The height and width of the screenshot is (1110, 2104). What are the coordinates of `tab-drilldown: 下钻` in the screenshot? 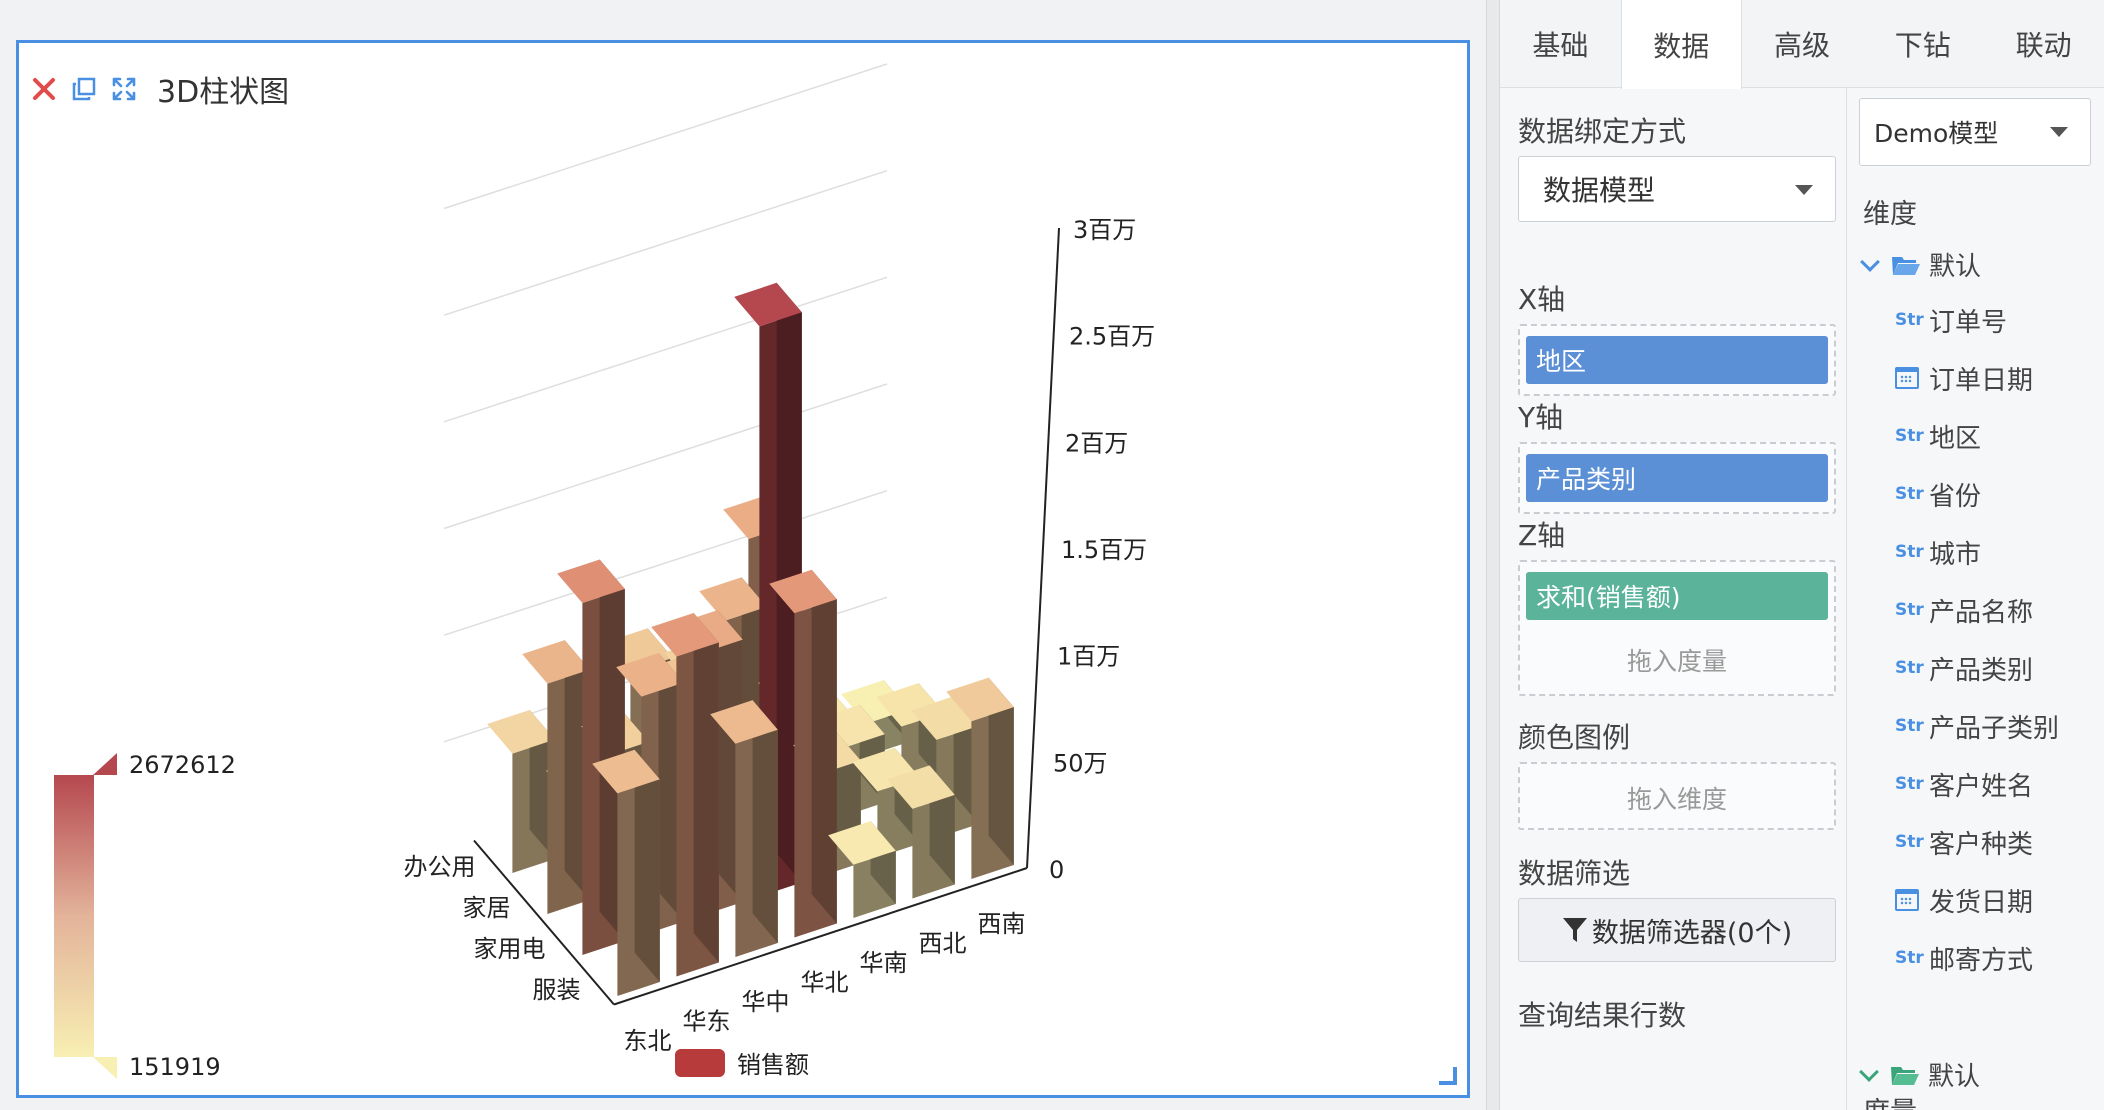 It's located at (1922, 44).